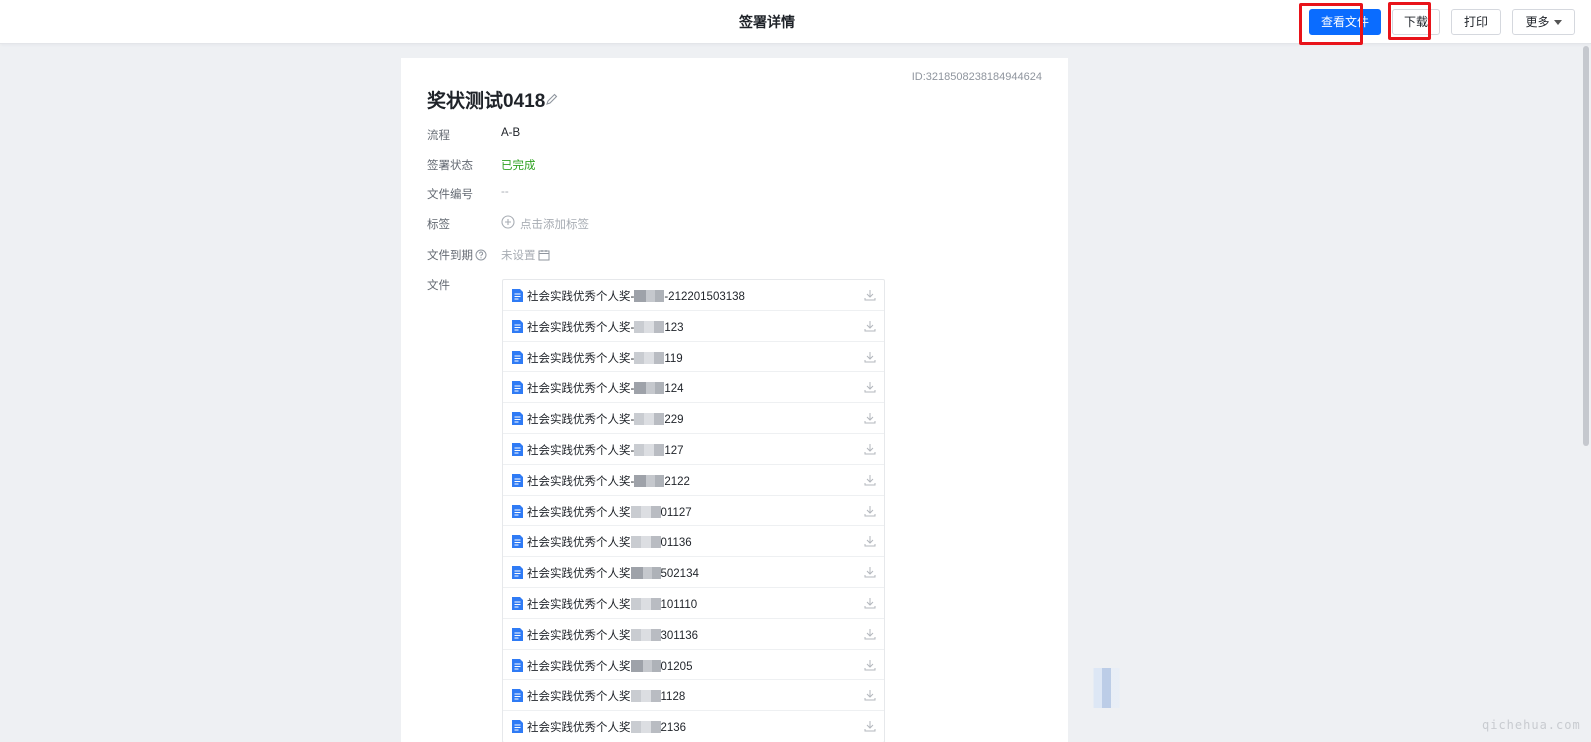 This screenshot has width=1591, height=742. I want to click on file-name-suffix: -212201503138, so click(704, 297).